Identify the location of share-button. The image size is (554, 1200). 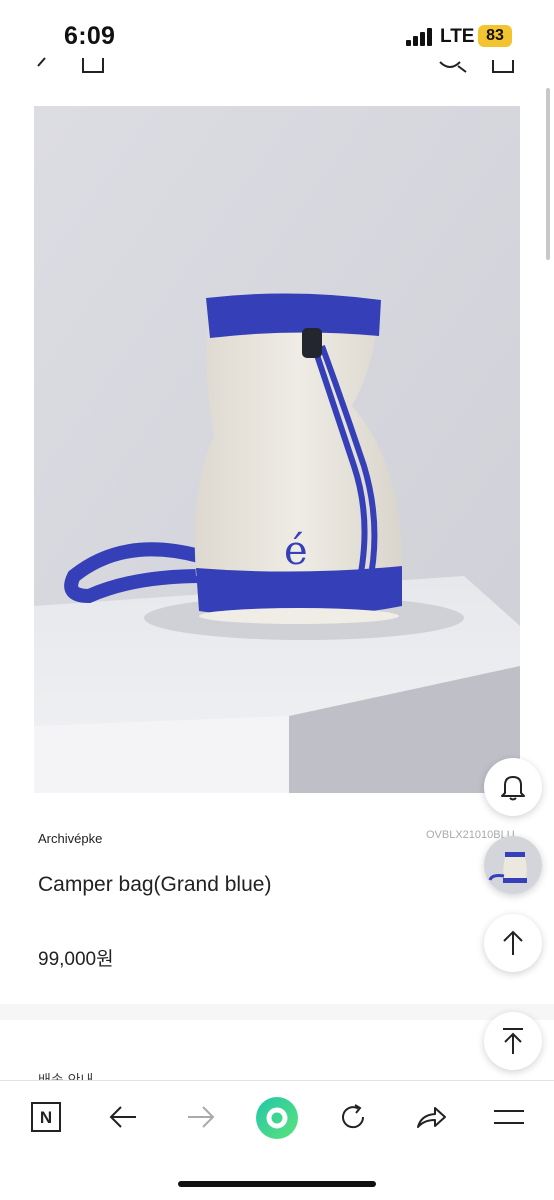
(431, 1117).